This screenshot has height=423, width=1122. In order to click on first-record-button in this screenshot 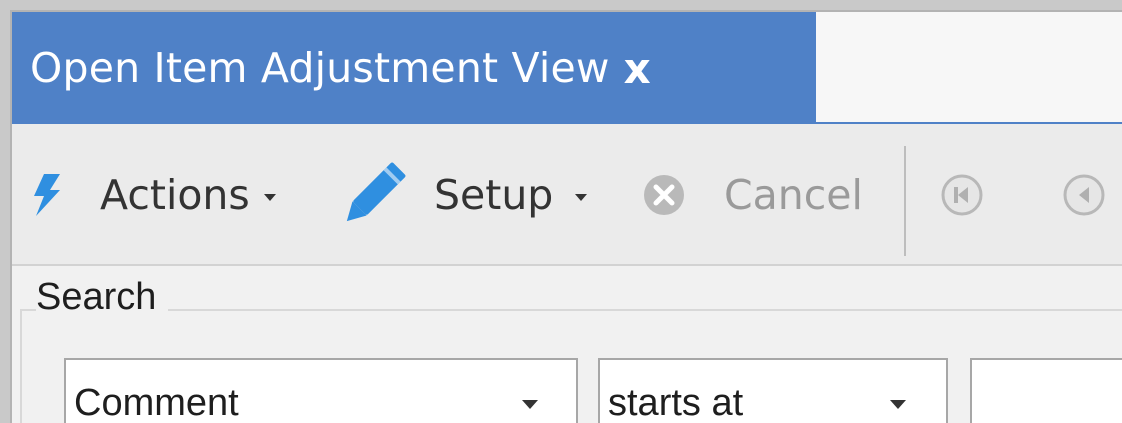, I will do `click(962, 195)`.